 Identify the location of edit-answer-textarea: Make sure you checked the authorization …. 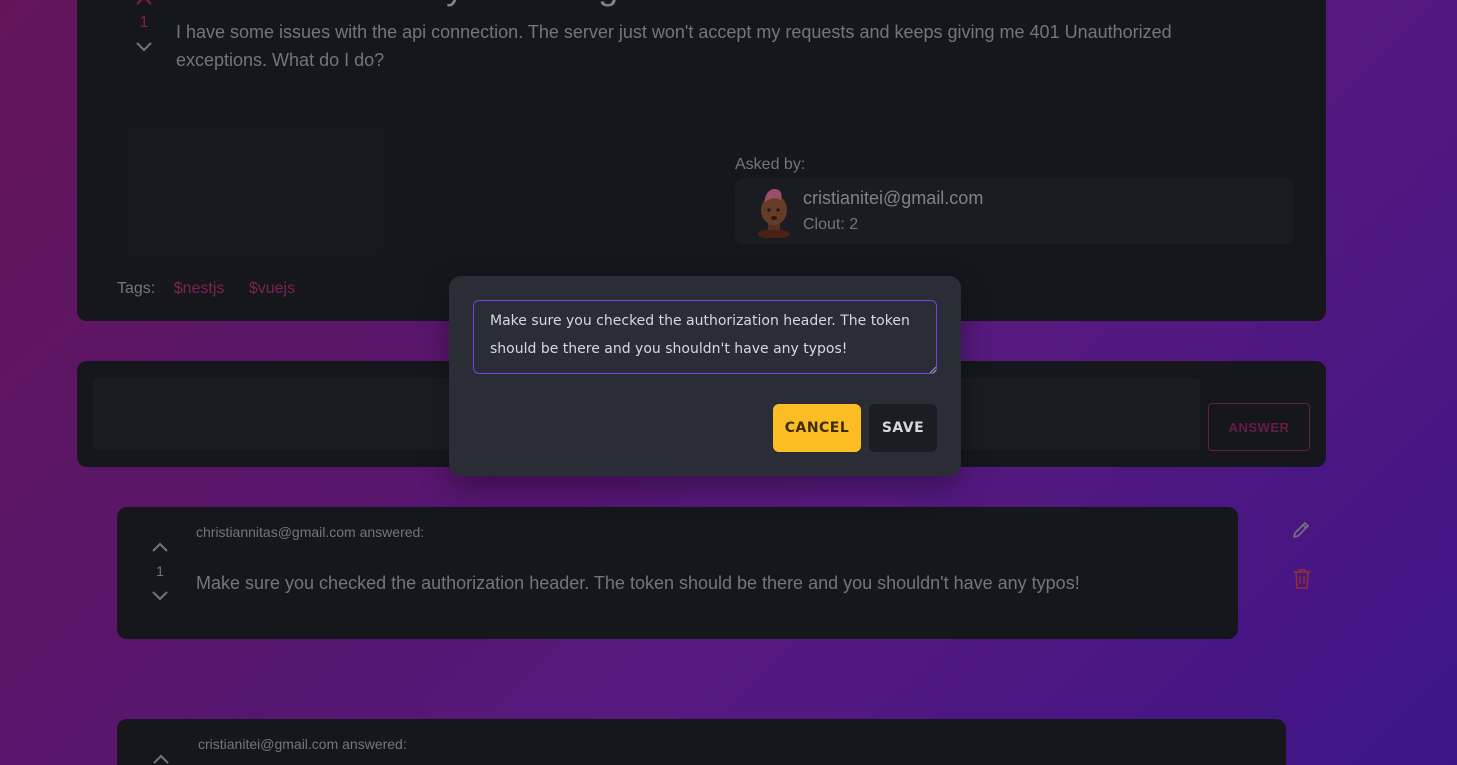
(705, 337).